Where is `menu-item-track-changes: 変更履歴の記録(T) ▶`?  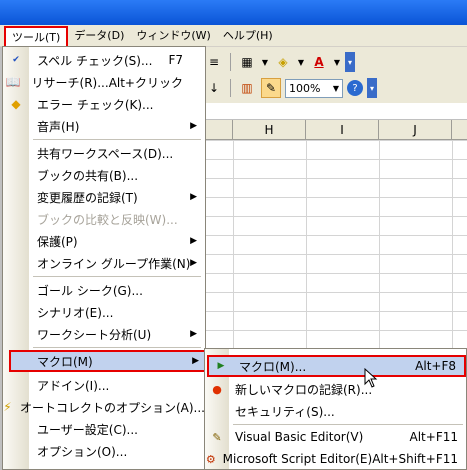
menu-item-track-changes: 変更履歴の記録(T) ▶ is located at coordinates (104, 197).